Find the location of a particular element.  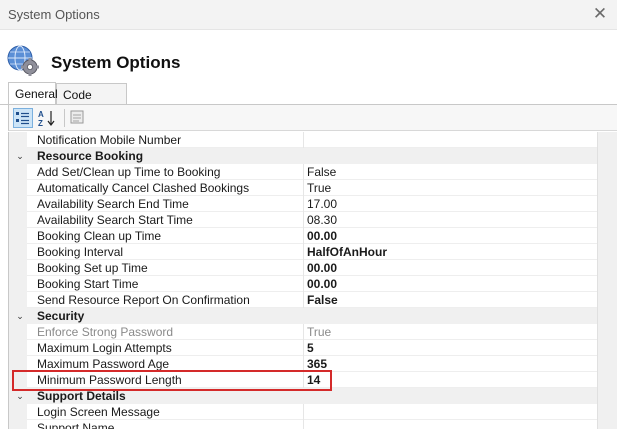

property-row: Availability Search Start Time 08.30 is located at coordinates (303, 220).